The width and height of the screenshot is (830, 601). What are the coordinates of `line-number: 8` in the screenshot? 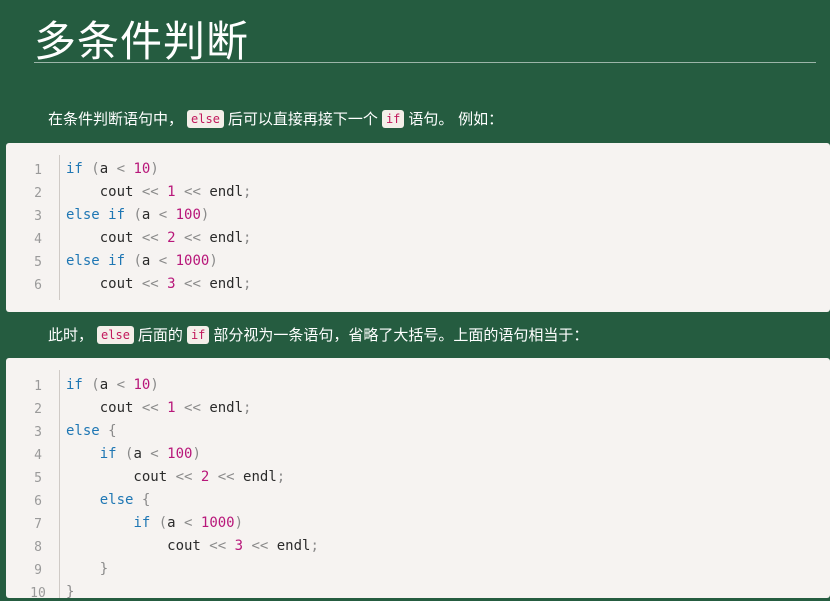 It's located at (38, 547).